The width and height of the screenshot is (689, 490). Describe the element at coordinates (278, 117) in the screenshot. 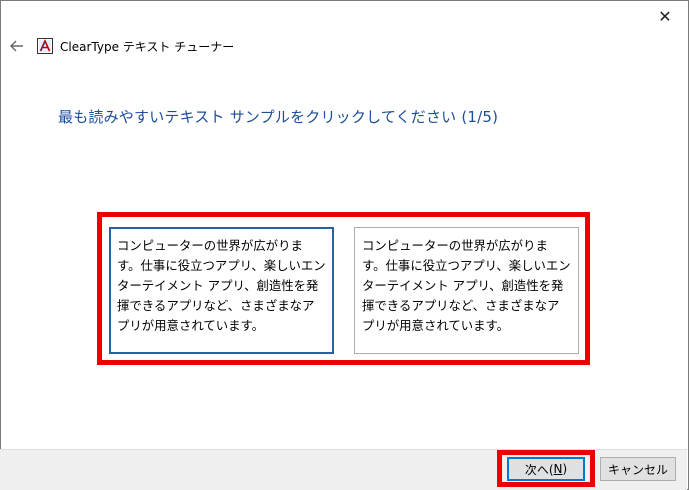

I see `page-heading: 最も読みやすいテキスト サンプルをクリックしてください (1/5)` at that location.